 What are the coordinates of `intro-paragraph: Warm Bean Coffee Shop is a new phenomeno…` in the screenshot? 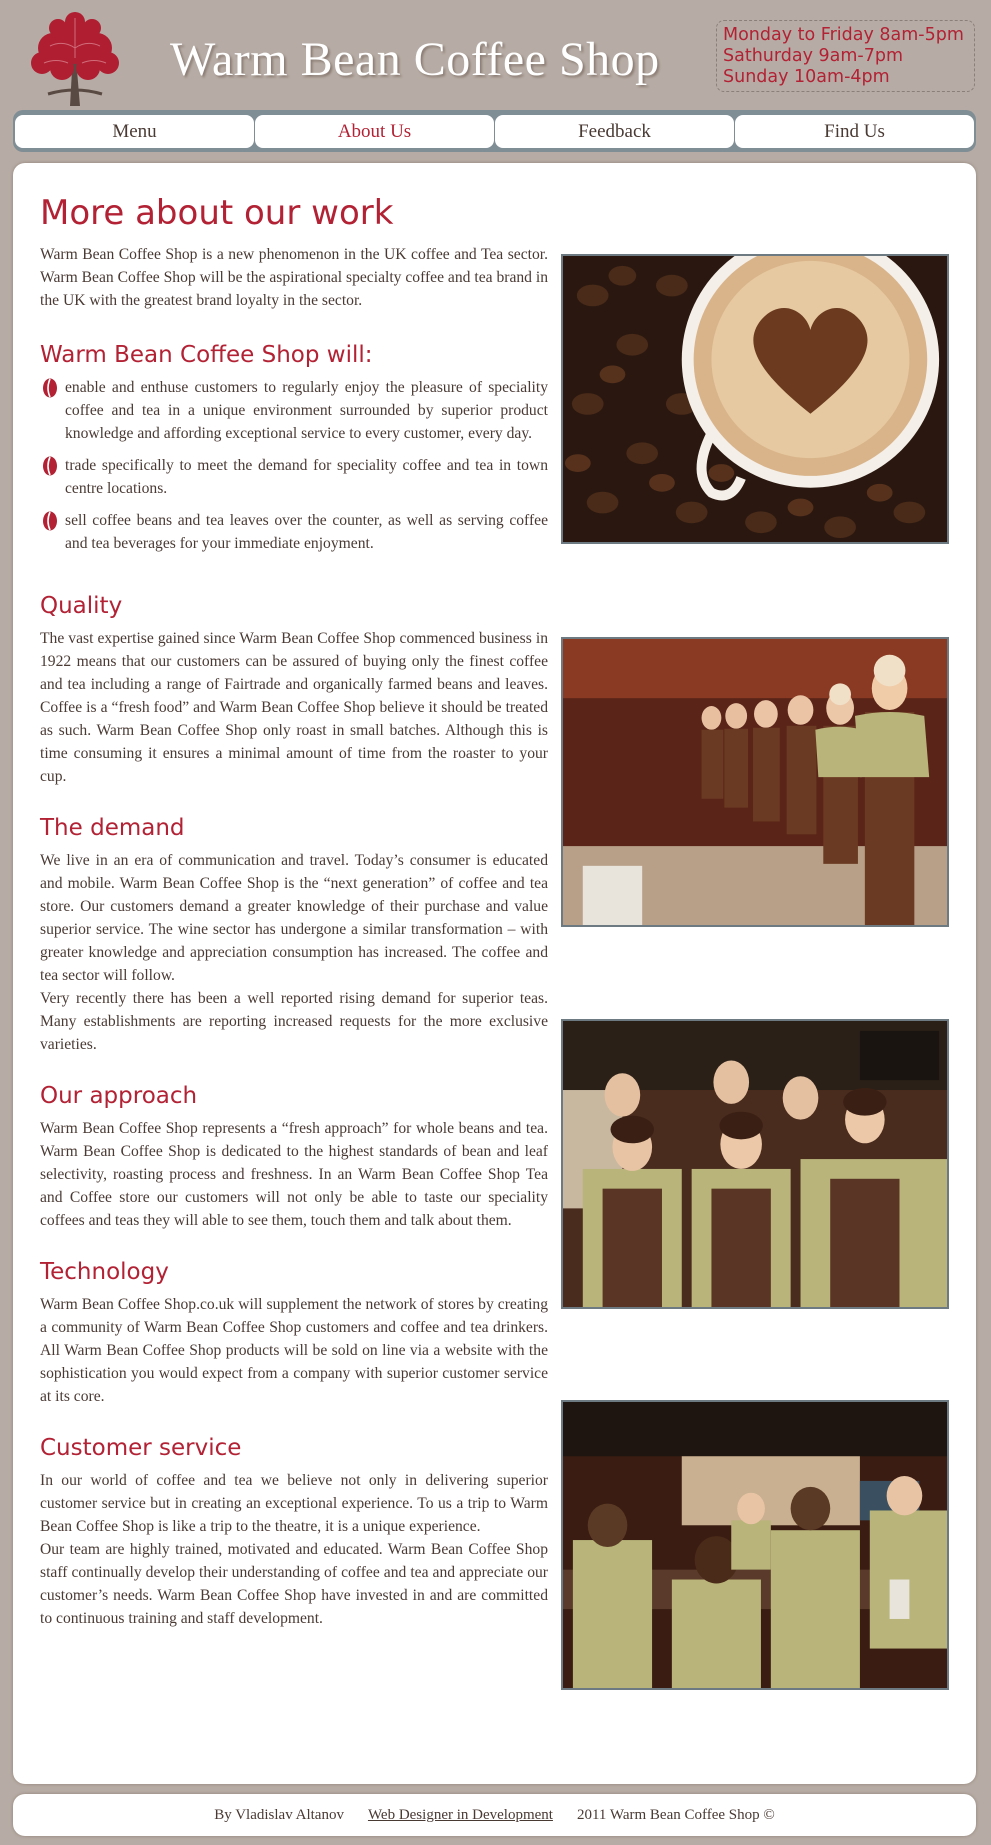 It's located at (294, 277).